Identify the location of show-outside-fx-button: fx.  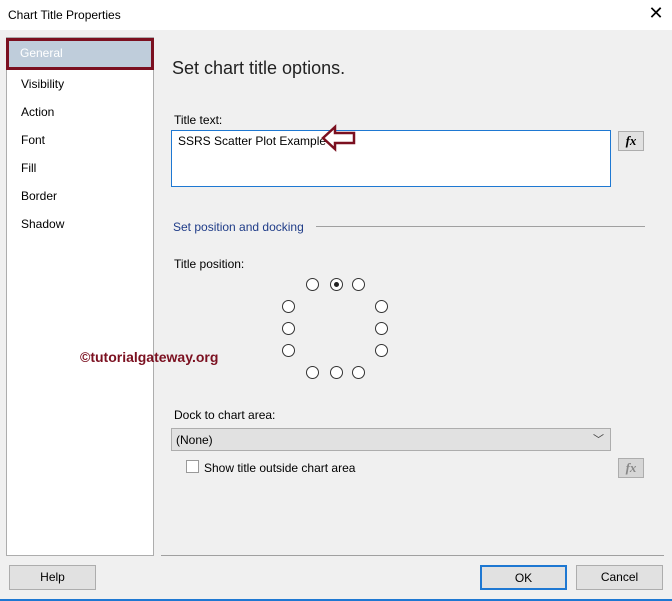
(631, 468).